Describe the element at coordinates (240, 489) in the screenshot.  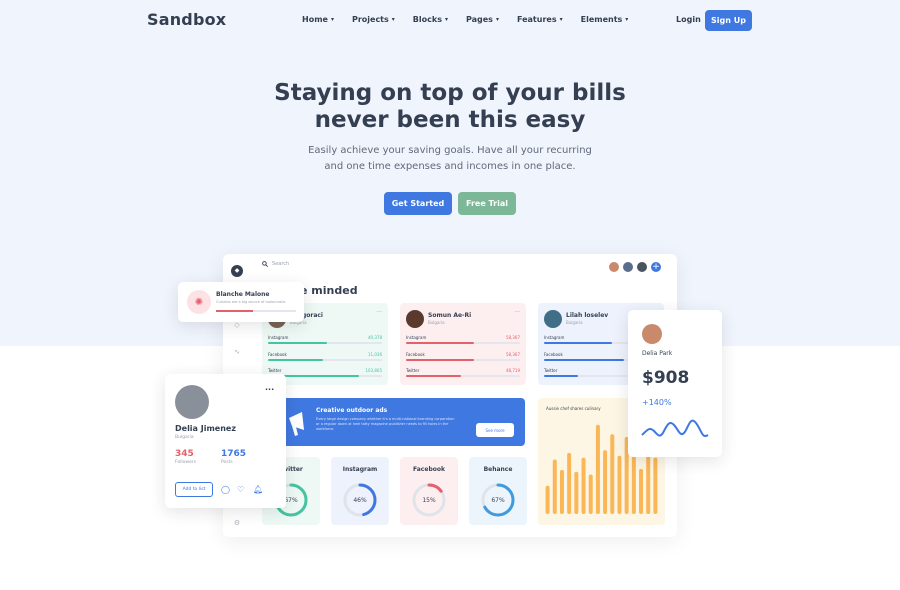
I see `heart-icon: ♡` at that location.